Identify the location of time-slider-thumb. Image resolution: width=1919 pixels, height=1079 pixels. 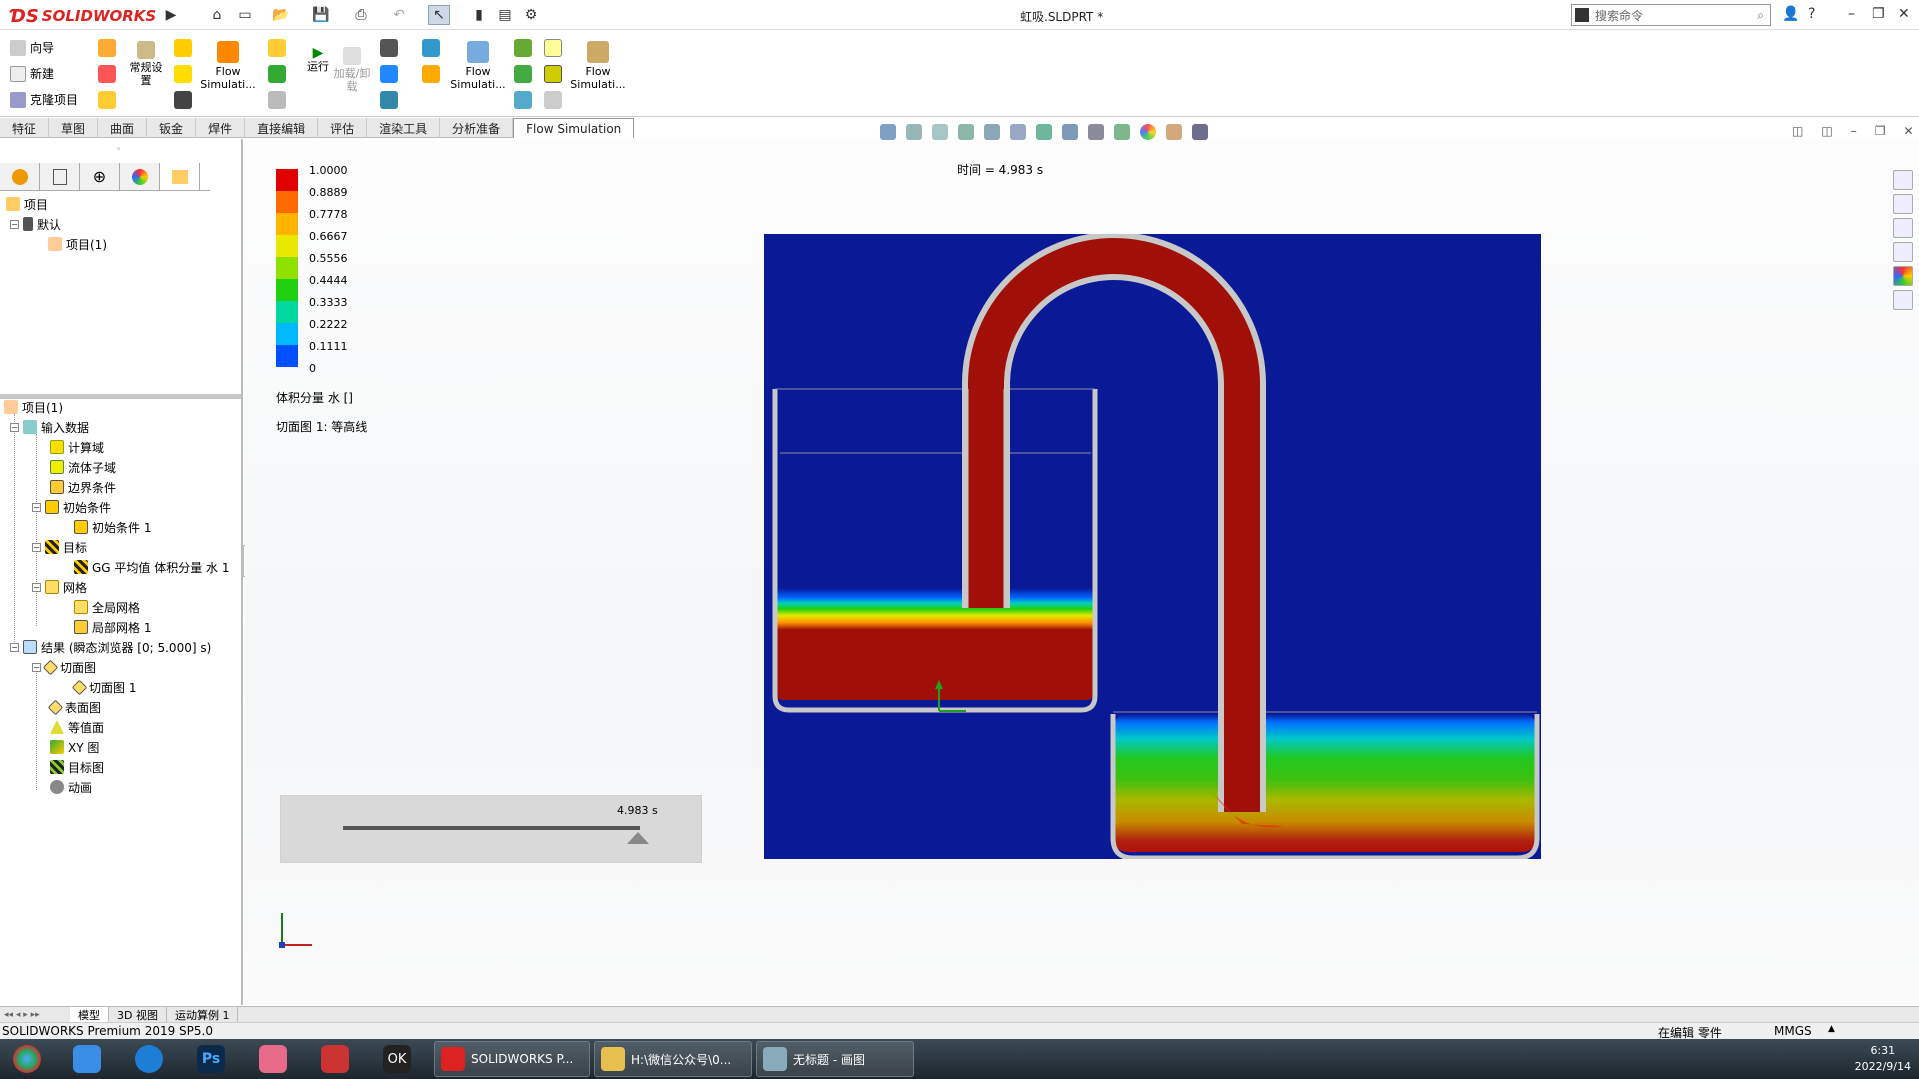
(638, 838).